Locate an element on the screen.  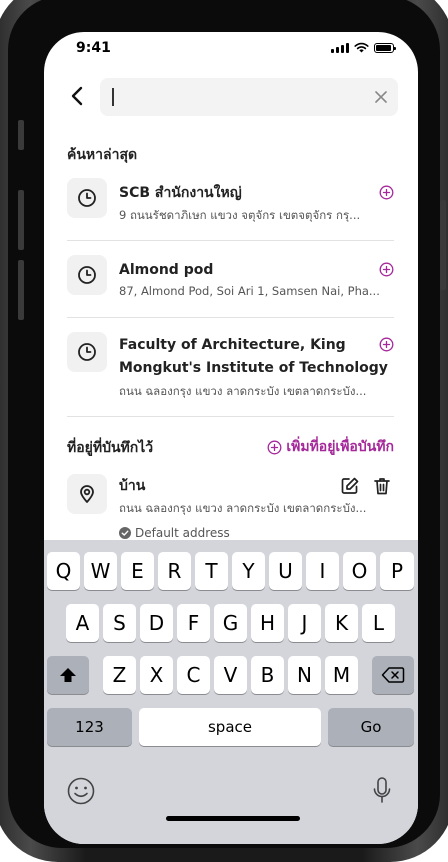
key-k: K is located at coordinates (341, 623).